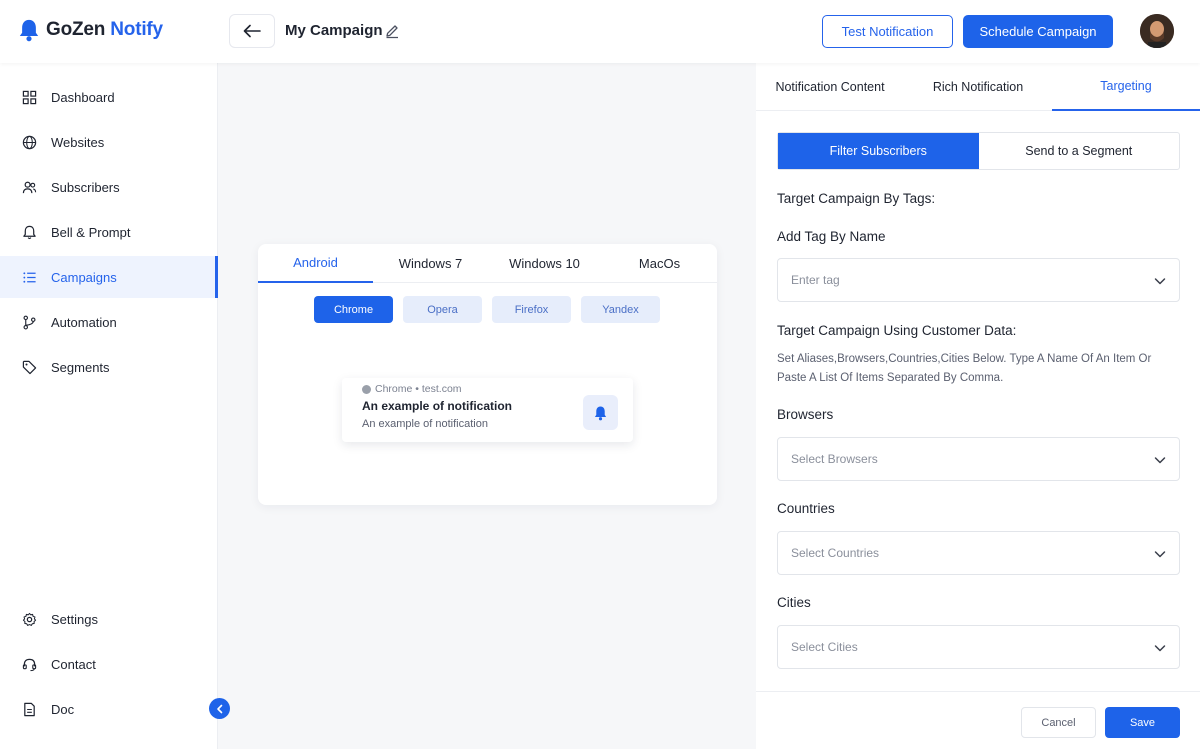 The height and width of the screenshot is (749, 1200). Describe the element at coordinates (109, 709) in the screenshot. I see `sidebar-item-doc: Doc` at that location.